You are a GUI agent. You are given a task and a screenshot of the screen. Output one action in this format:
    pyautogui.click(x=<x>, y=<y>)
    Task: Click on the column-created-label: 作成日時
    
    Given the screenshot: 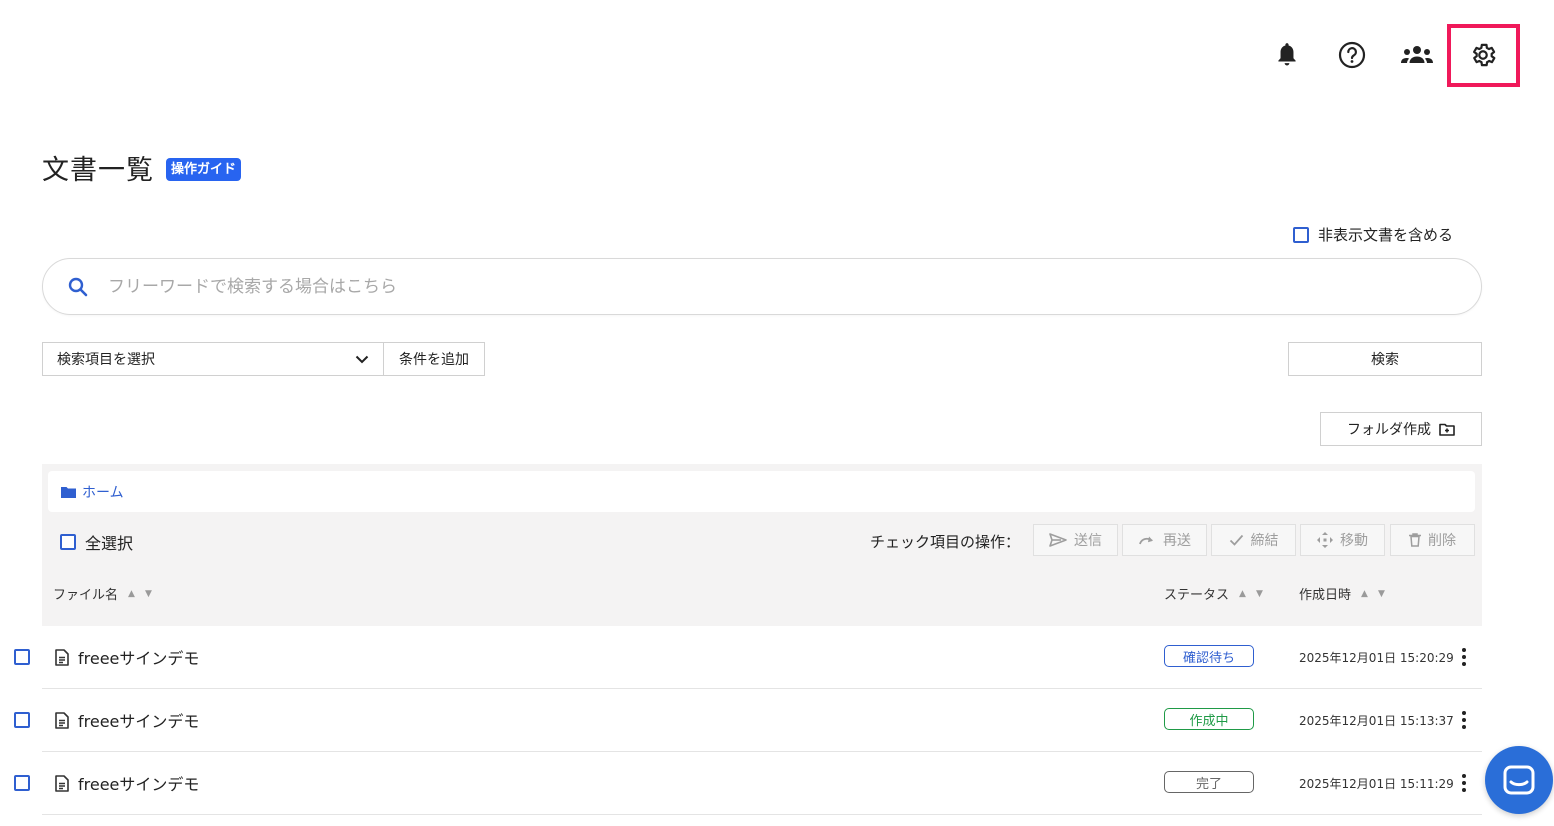 What is the action you would take?
    pyautogui.click(x=1325, y=595)
    